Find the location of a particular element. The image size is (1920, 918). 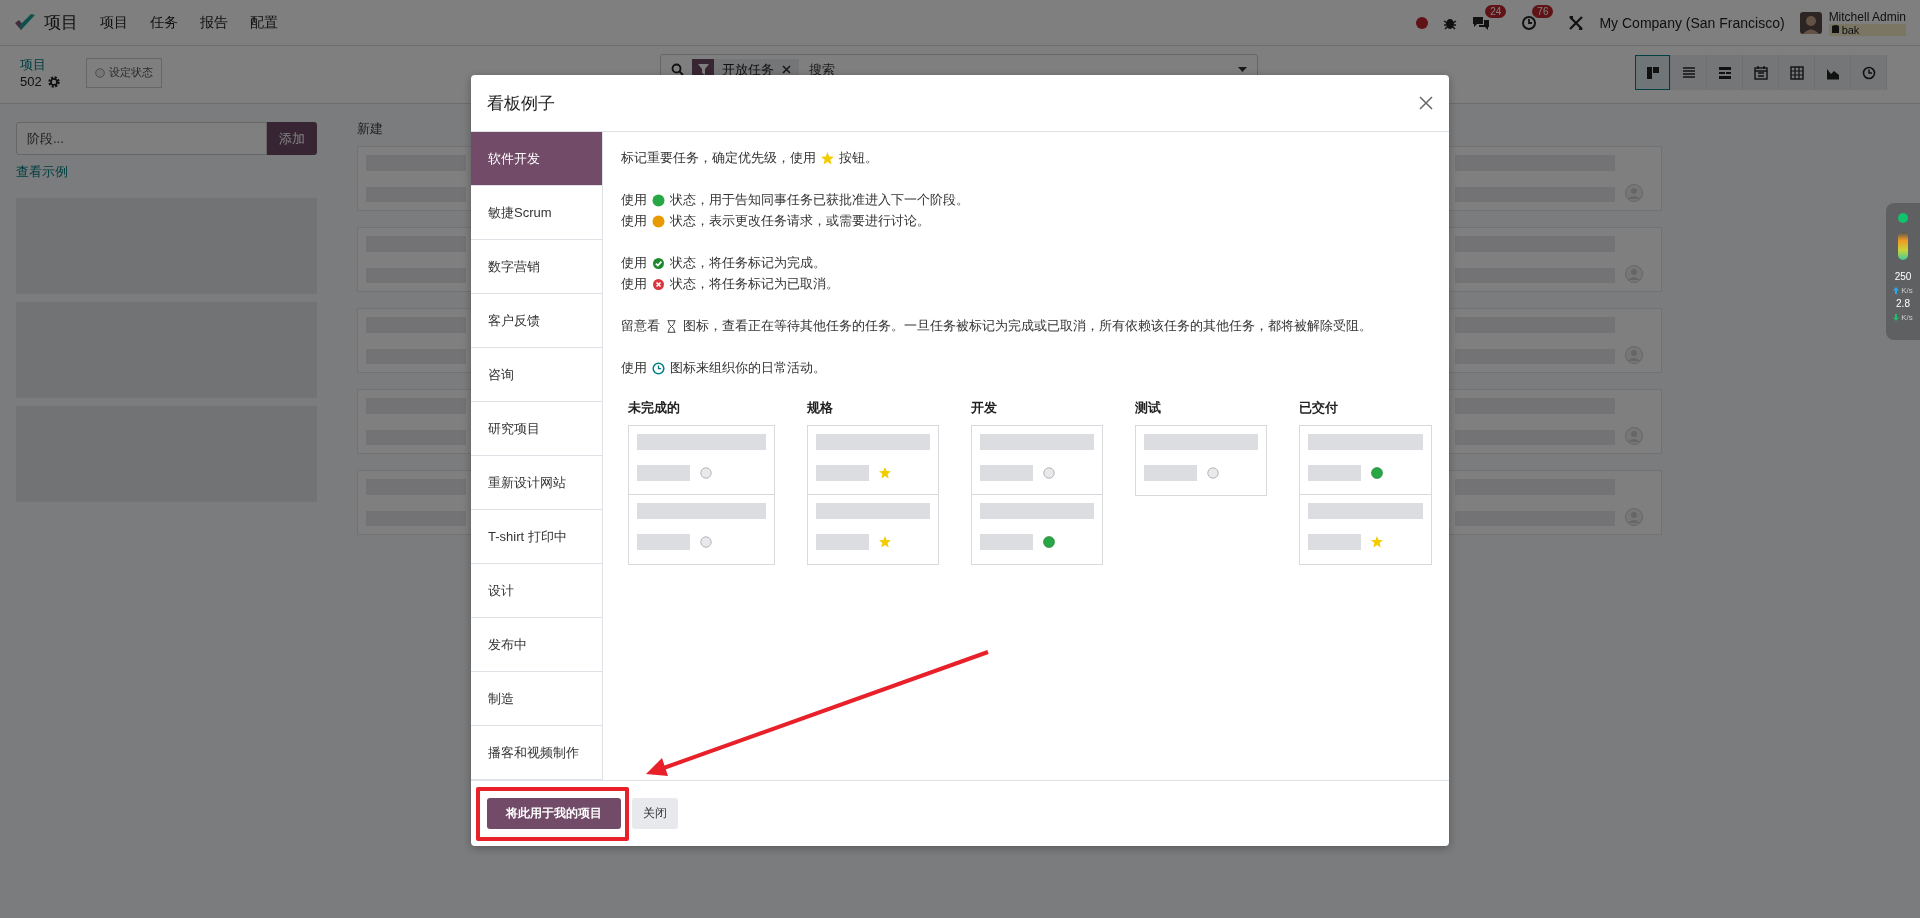

help-text: 图标，查看正在等待其他任务的任务。一旦任务被标记为完成或已取消，所有依赖该任务的其他任务，都将被解除受阻。 is located at coordinates (1027, 326).